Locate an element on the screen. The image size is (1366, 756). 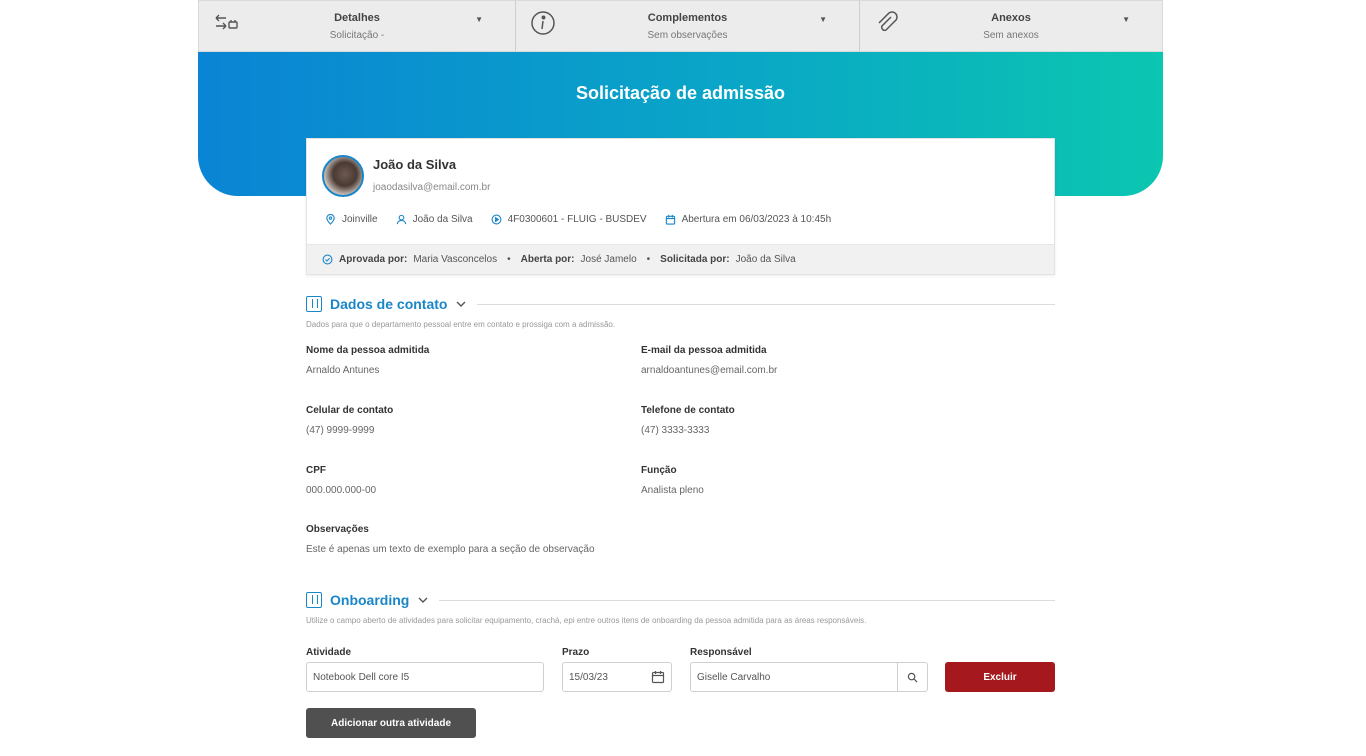
opened-by-value: José Jamelo is located at coordinates (608, 259).